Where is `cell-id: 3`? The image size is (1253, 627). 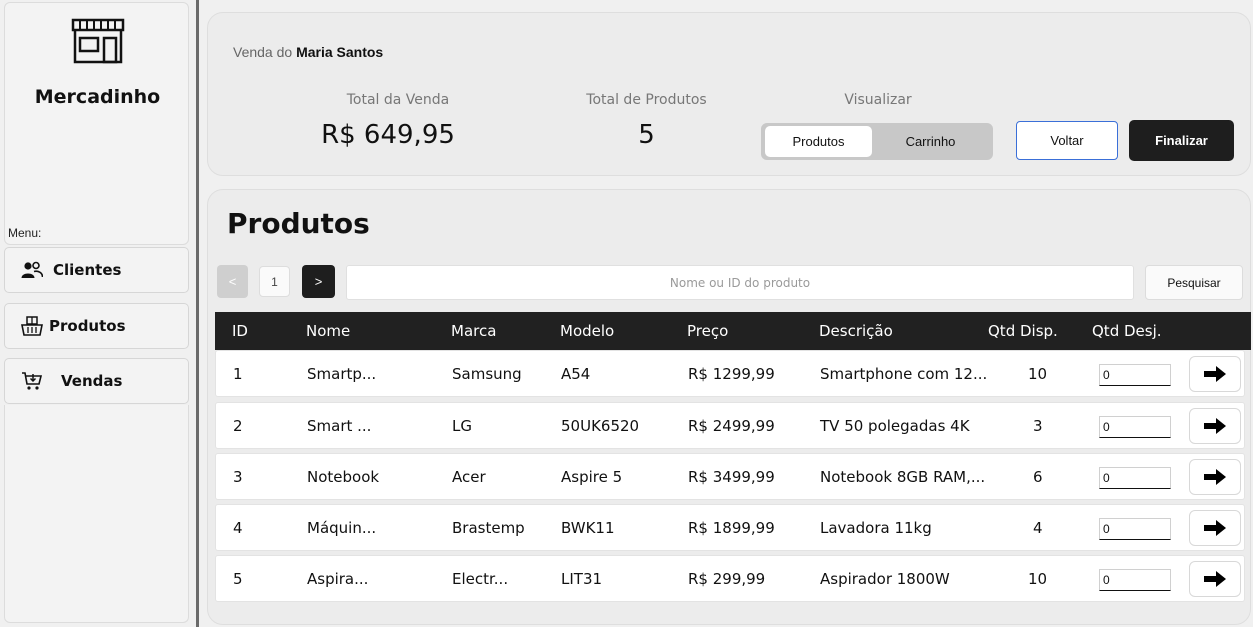
cell-id: 3 is located at coordinates (238, 477).